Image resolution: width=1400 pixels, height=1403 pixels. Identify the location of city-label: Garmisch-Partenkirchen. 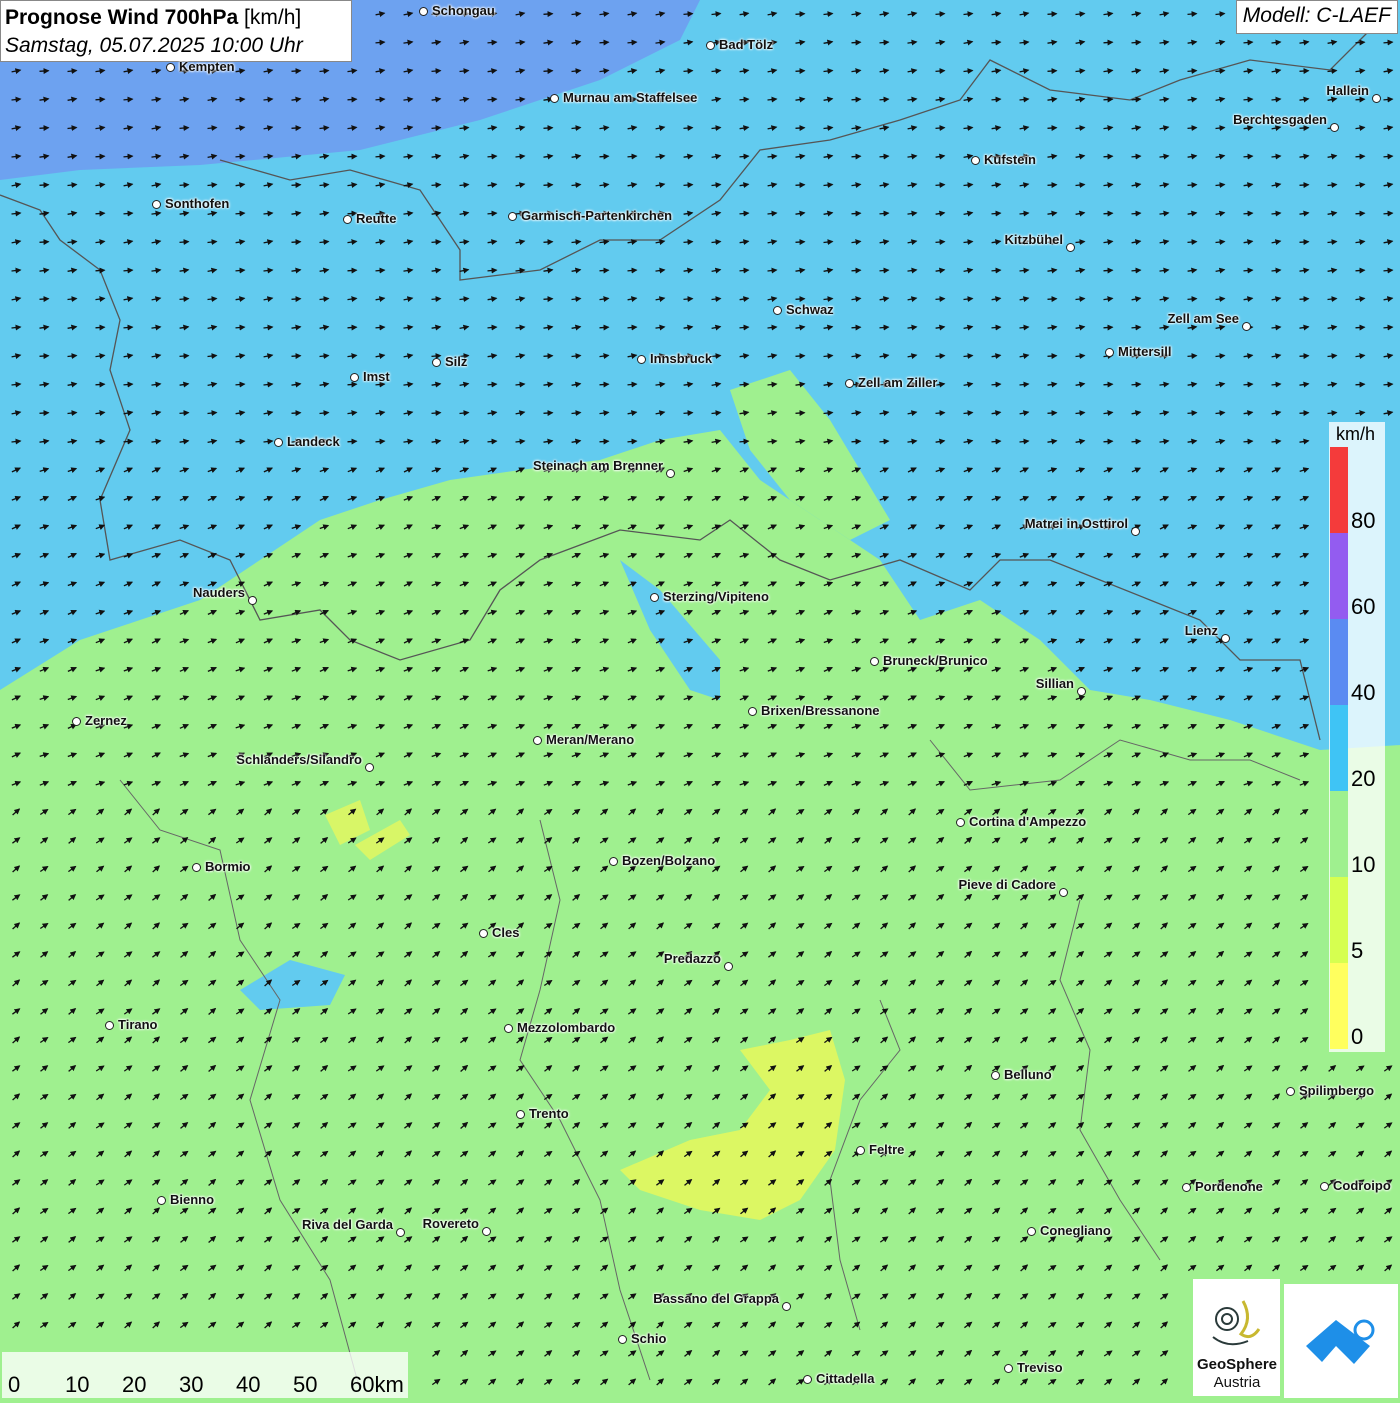
(596, 216).